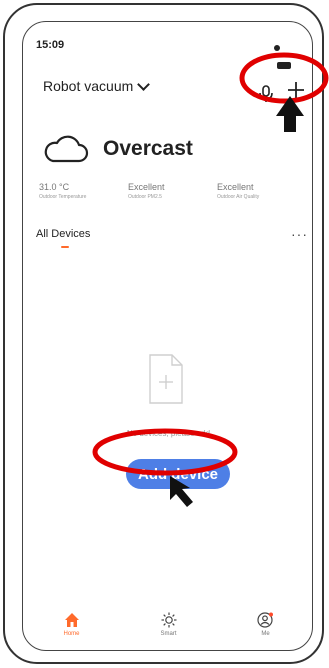 The image size is (329, 668). I want to click on annotation-circle-add-device, so click(165, 452).